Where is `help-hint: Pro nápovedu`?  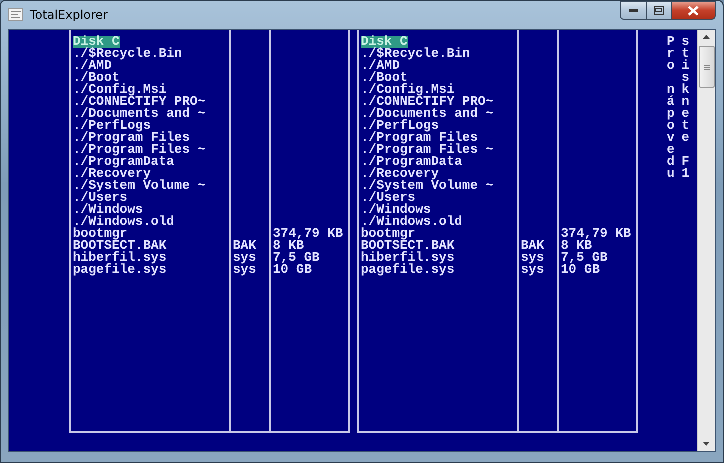 help-hint: Pro nápovedu is located at coordinates (671, 108).